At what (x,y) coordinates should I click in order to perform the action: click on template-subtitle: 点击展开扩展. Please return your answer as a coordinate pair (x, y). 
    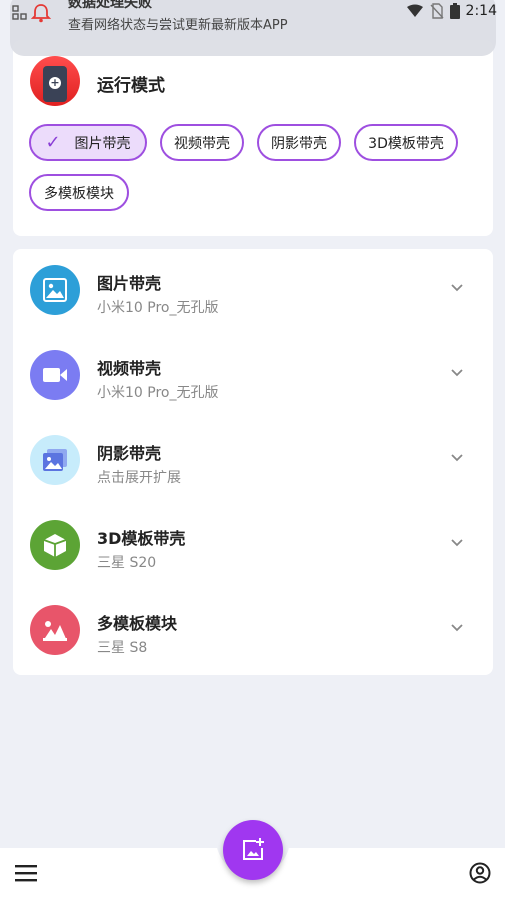
    Looking at the image, I should click on (139, 478).